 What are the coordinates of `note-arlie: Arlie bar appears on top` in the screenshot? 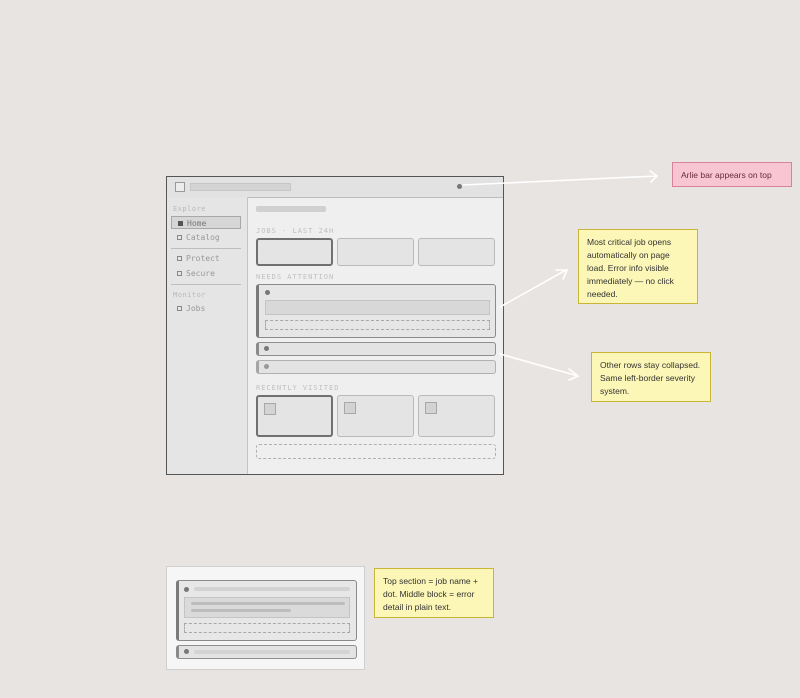 It's located at (732, 174).